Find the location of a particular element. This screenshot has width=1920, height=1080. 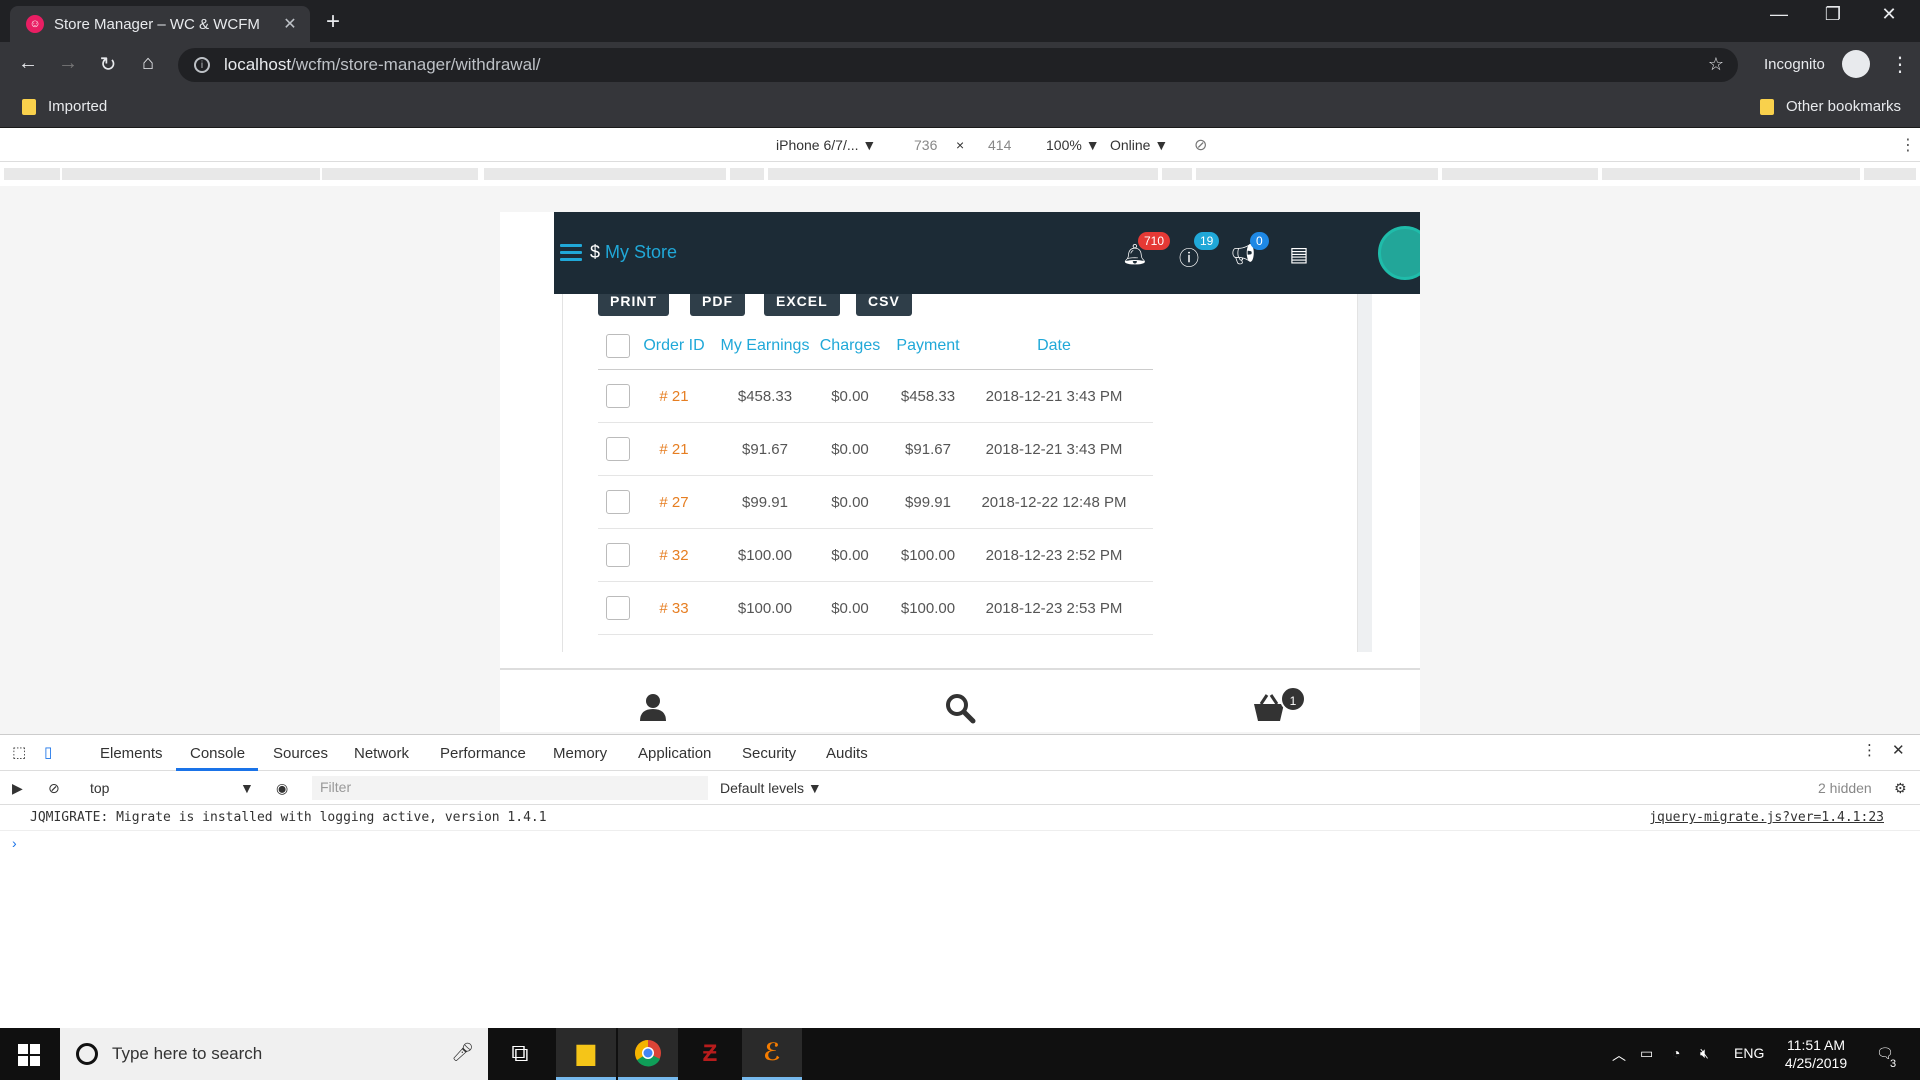

device-select: iPhone 6/7/... ▼ is located at coordinates (826, 145).